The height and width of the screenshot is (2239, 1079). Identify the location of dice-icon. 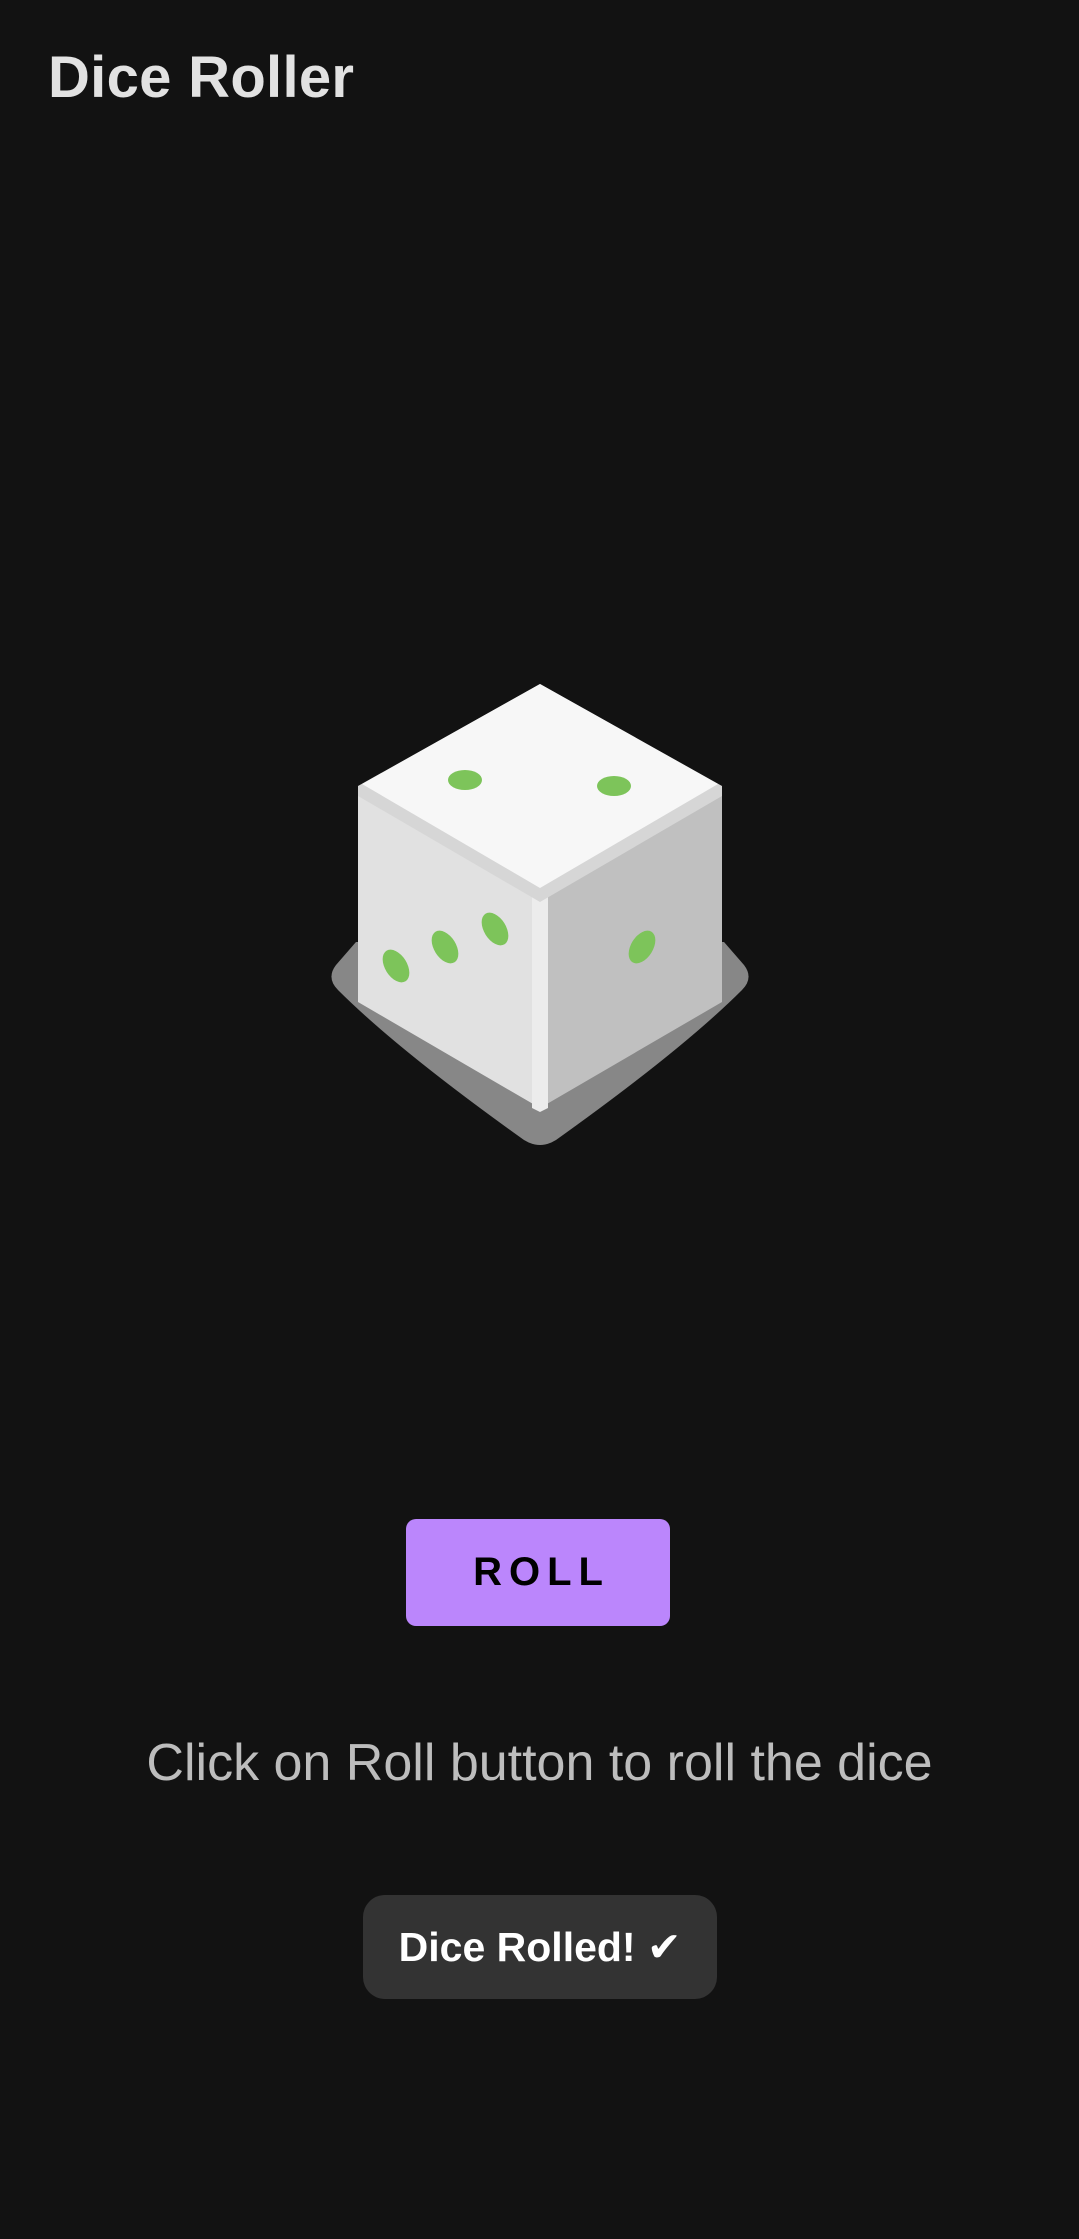
(540, 914).